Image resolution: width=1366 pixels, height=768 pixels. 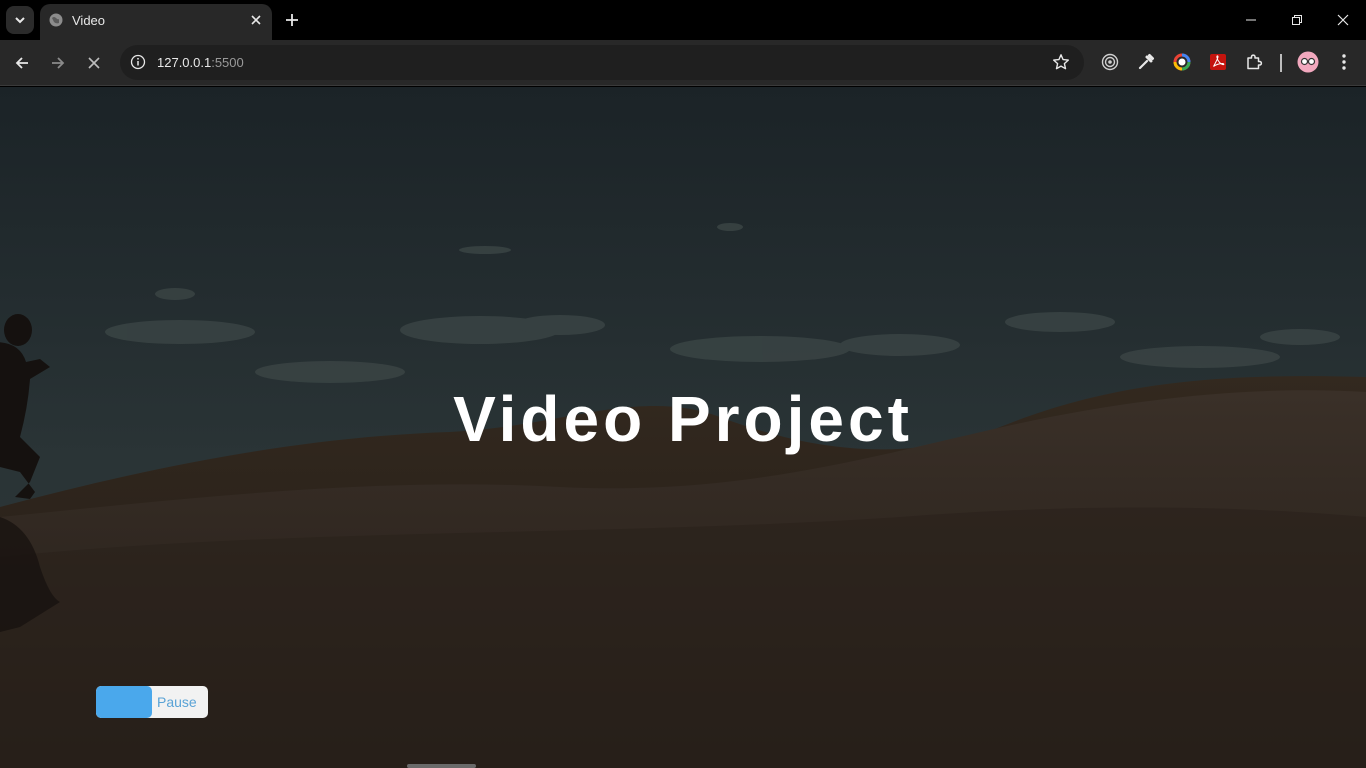 What do you see at coordinates (56, 20) in the screenshot?
I see `globe-icon` at bounding box center [56, 20].